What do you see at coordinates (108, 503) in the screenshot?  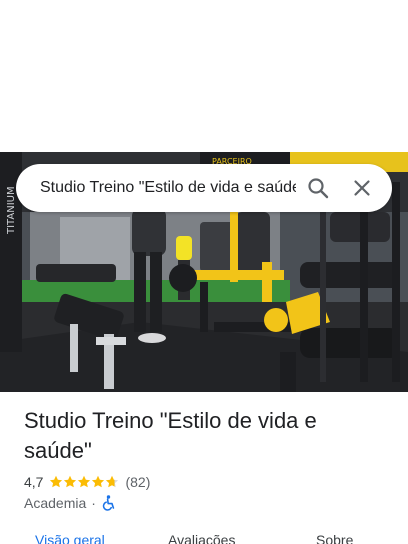 I see `wheelchair-icon` at bounding box center [108, 503].